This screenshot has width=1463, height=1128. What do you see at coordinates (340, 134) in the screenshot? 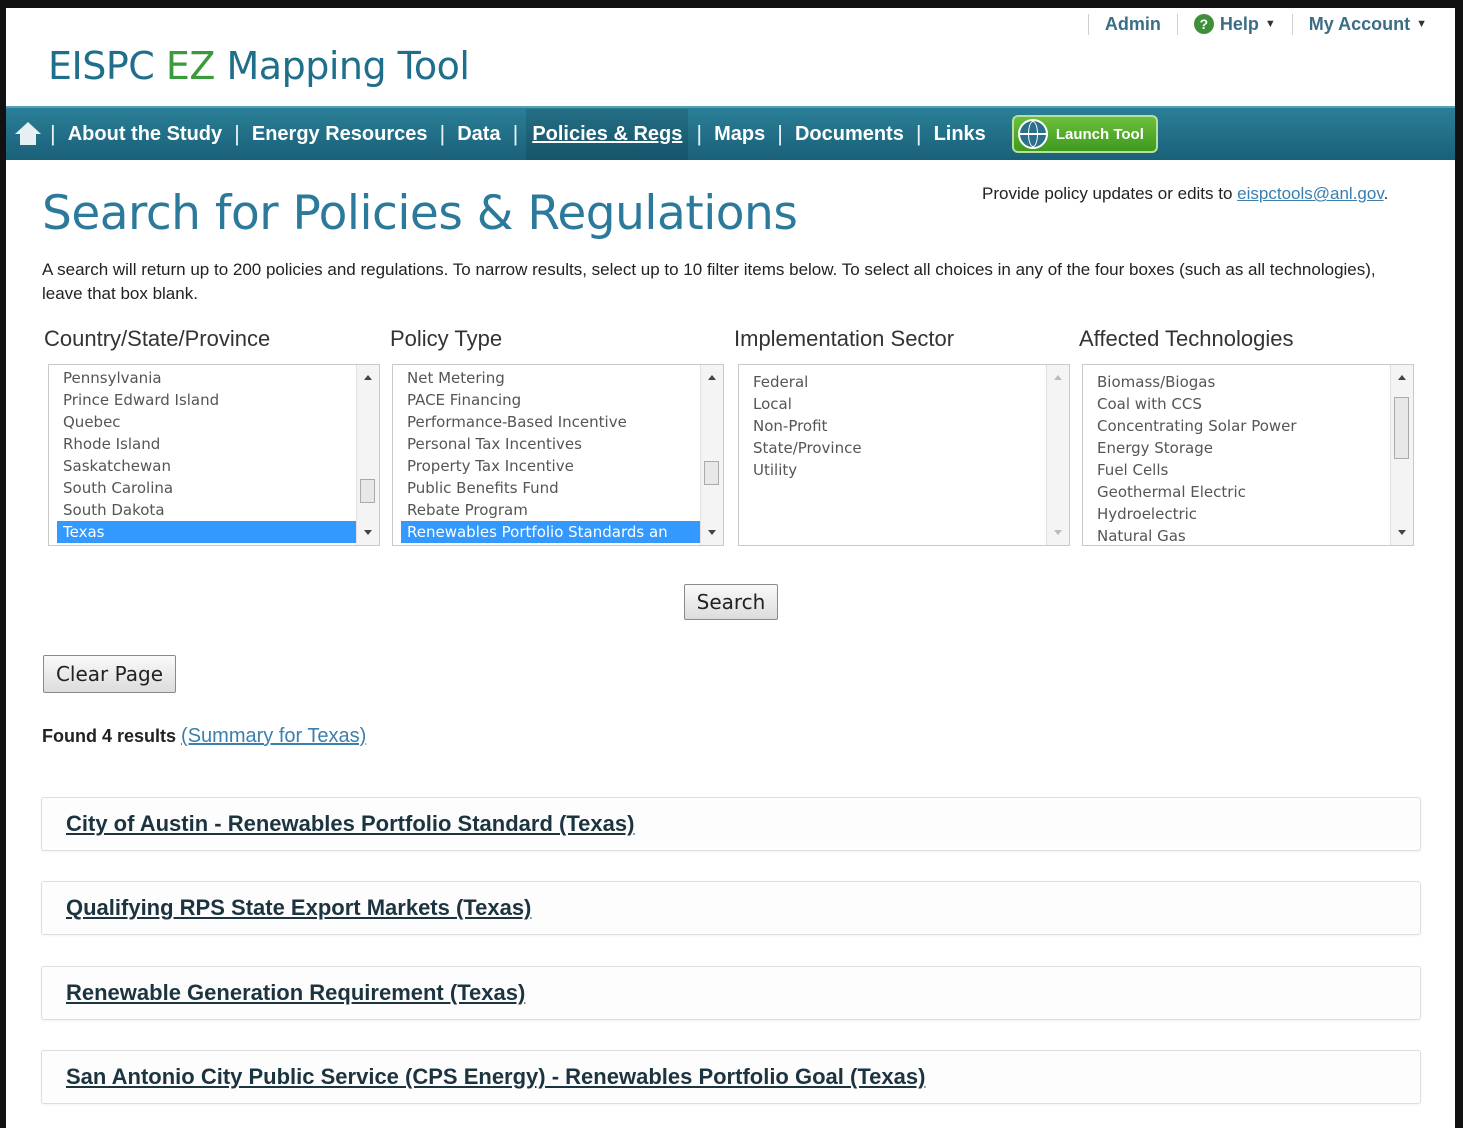
I see `nav-energy-resources: Energy Resources` at bounding box center [340, 134].